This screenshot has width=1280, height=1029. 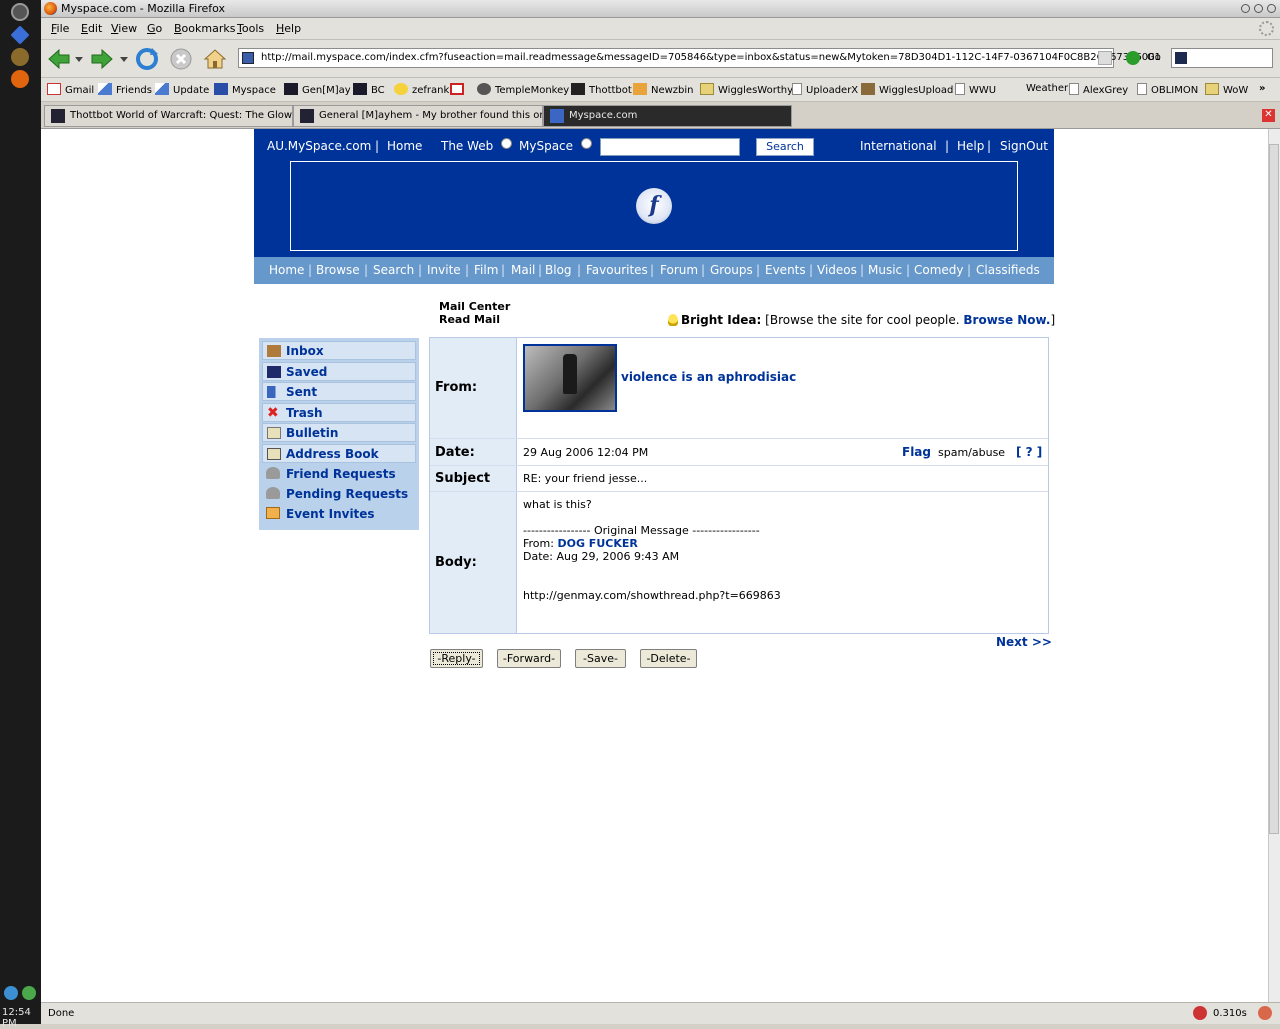 I want to click on system-icon, so click(x=20, y=12).